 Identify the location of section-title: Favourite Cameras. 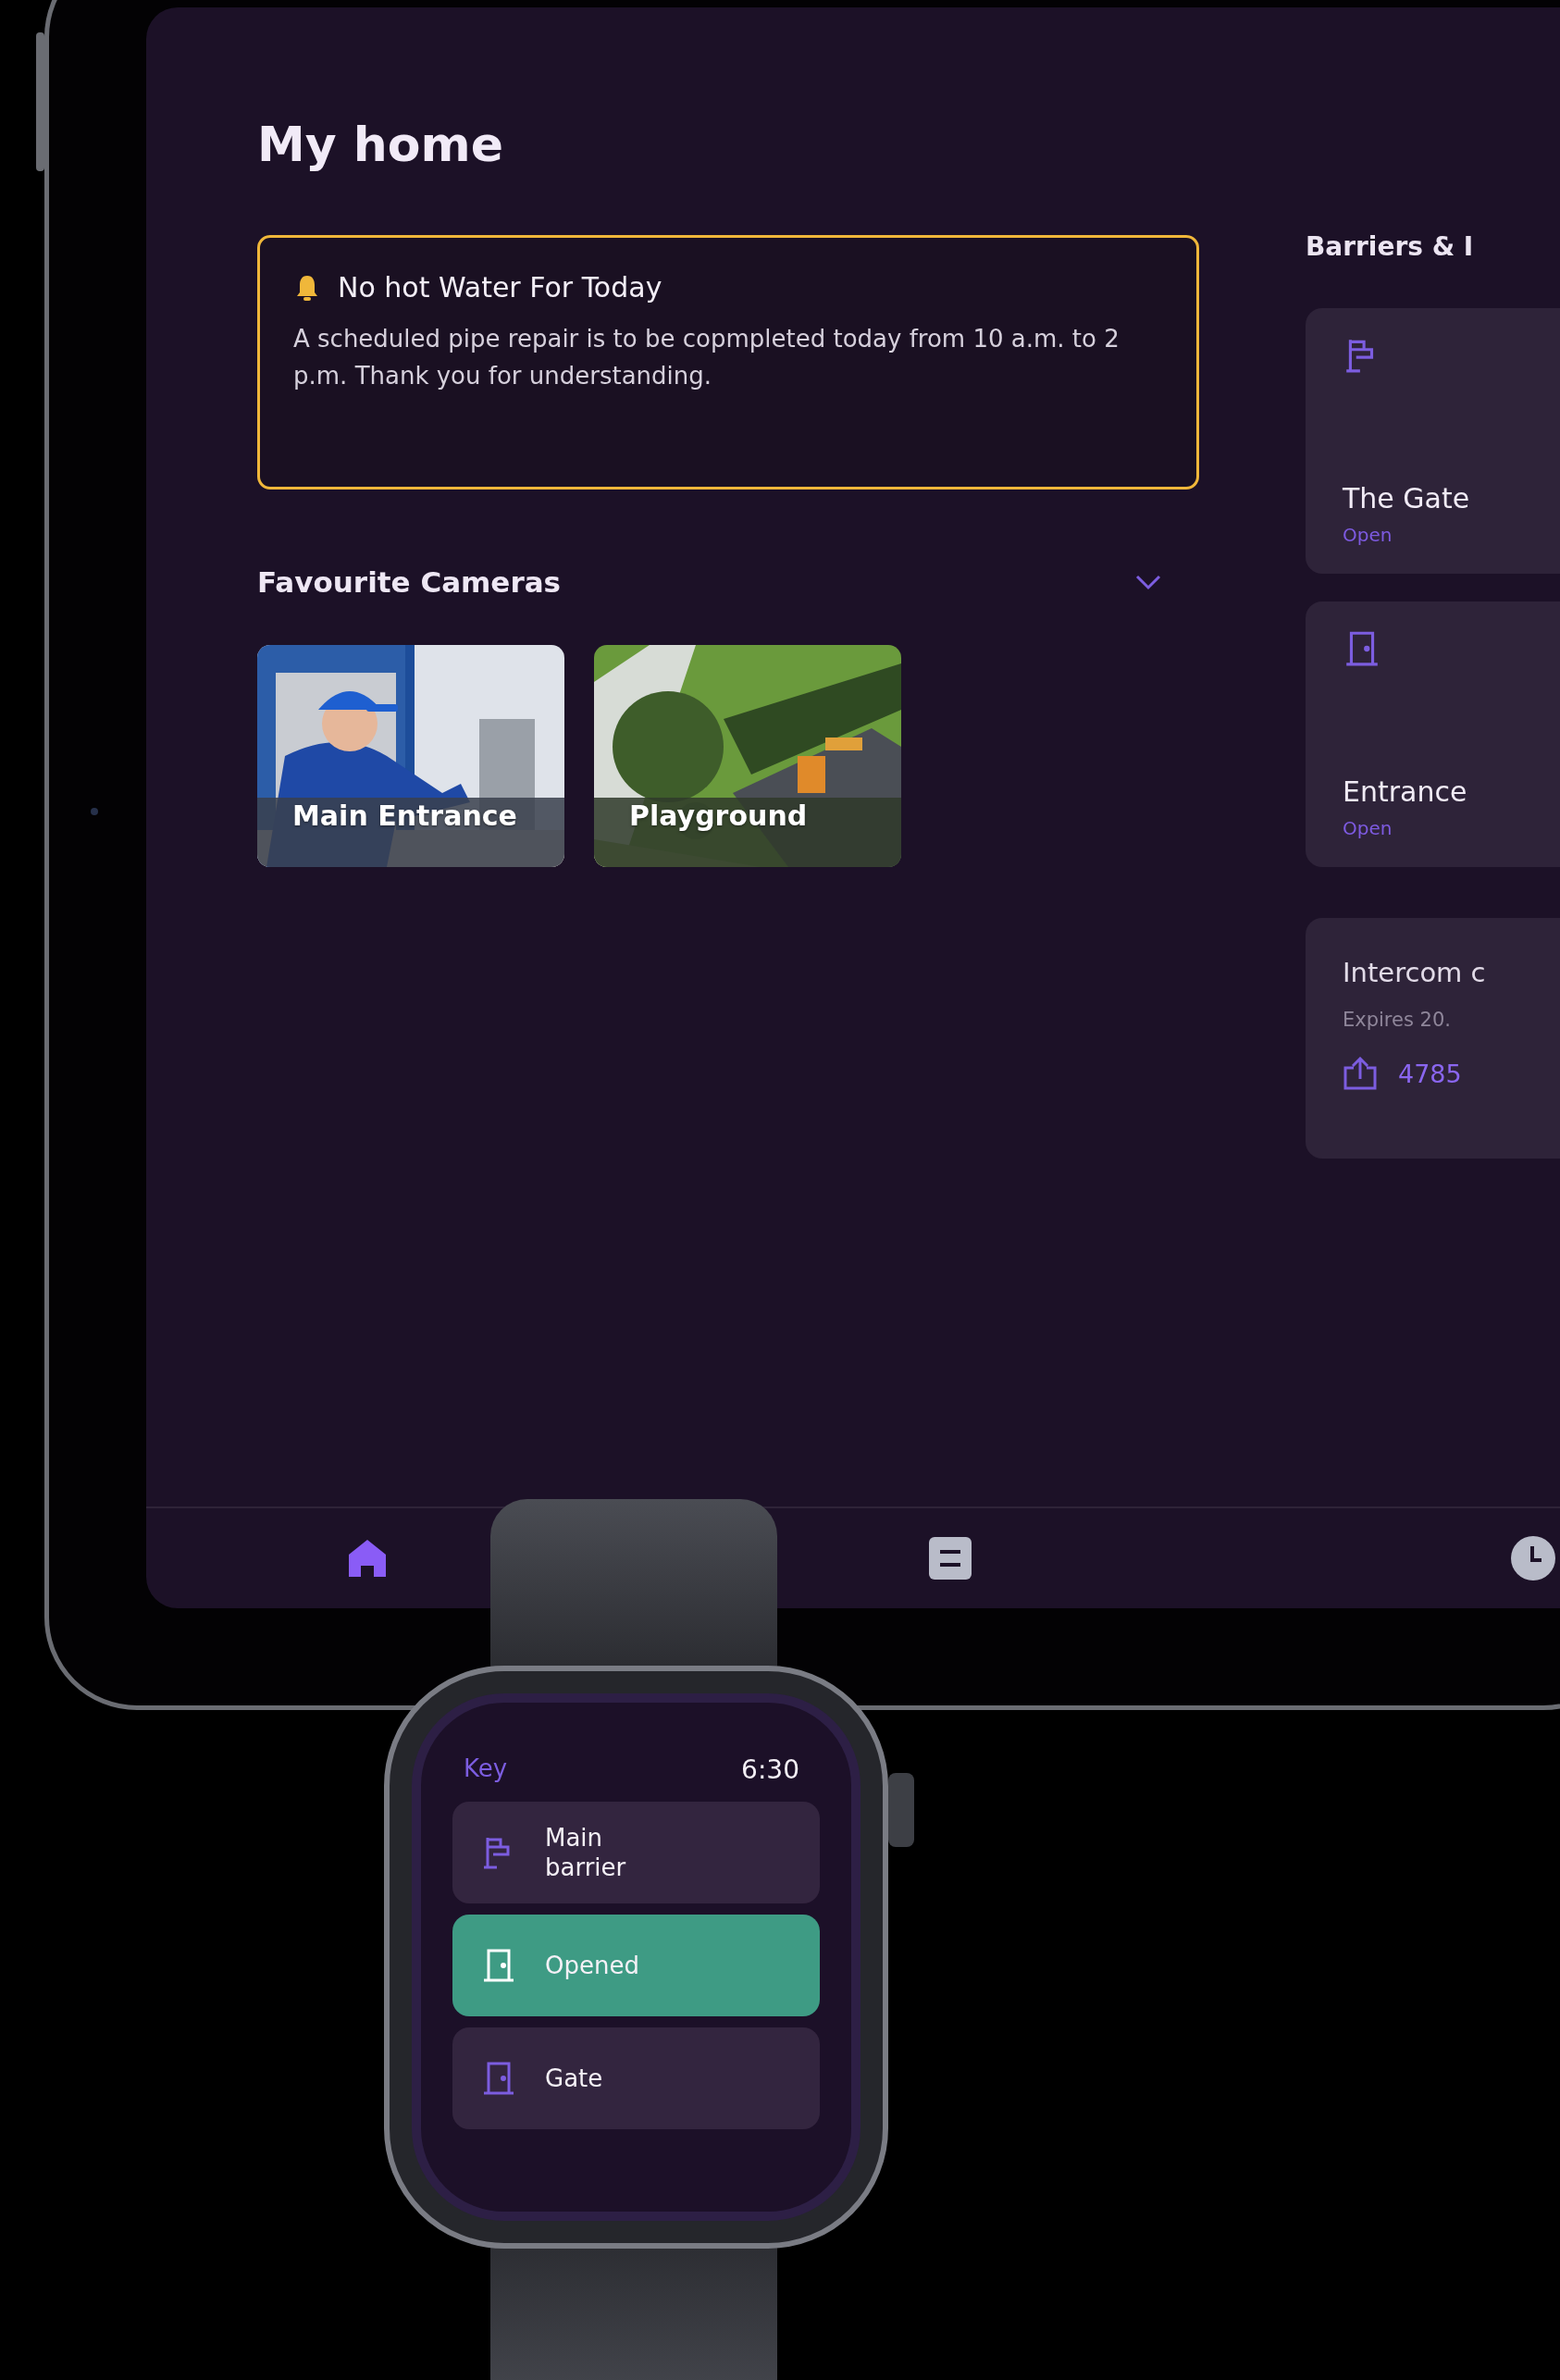
(409, 582).